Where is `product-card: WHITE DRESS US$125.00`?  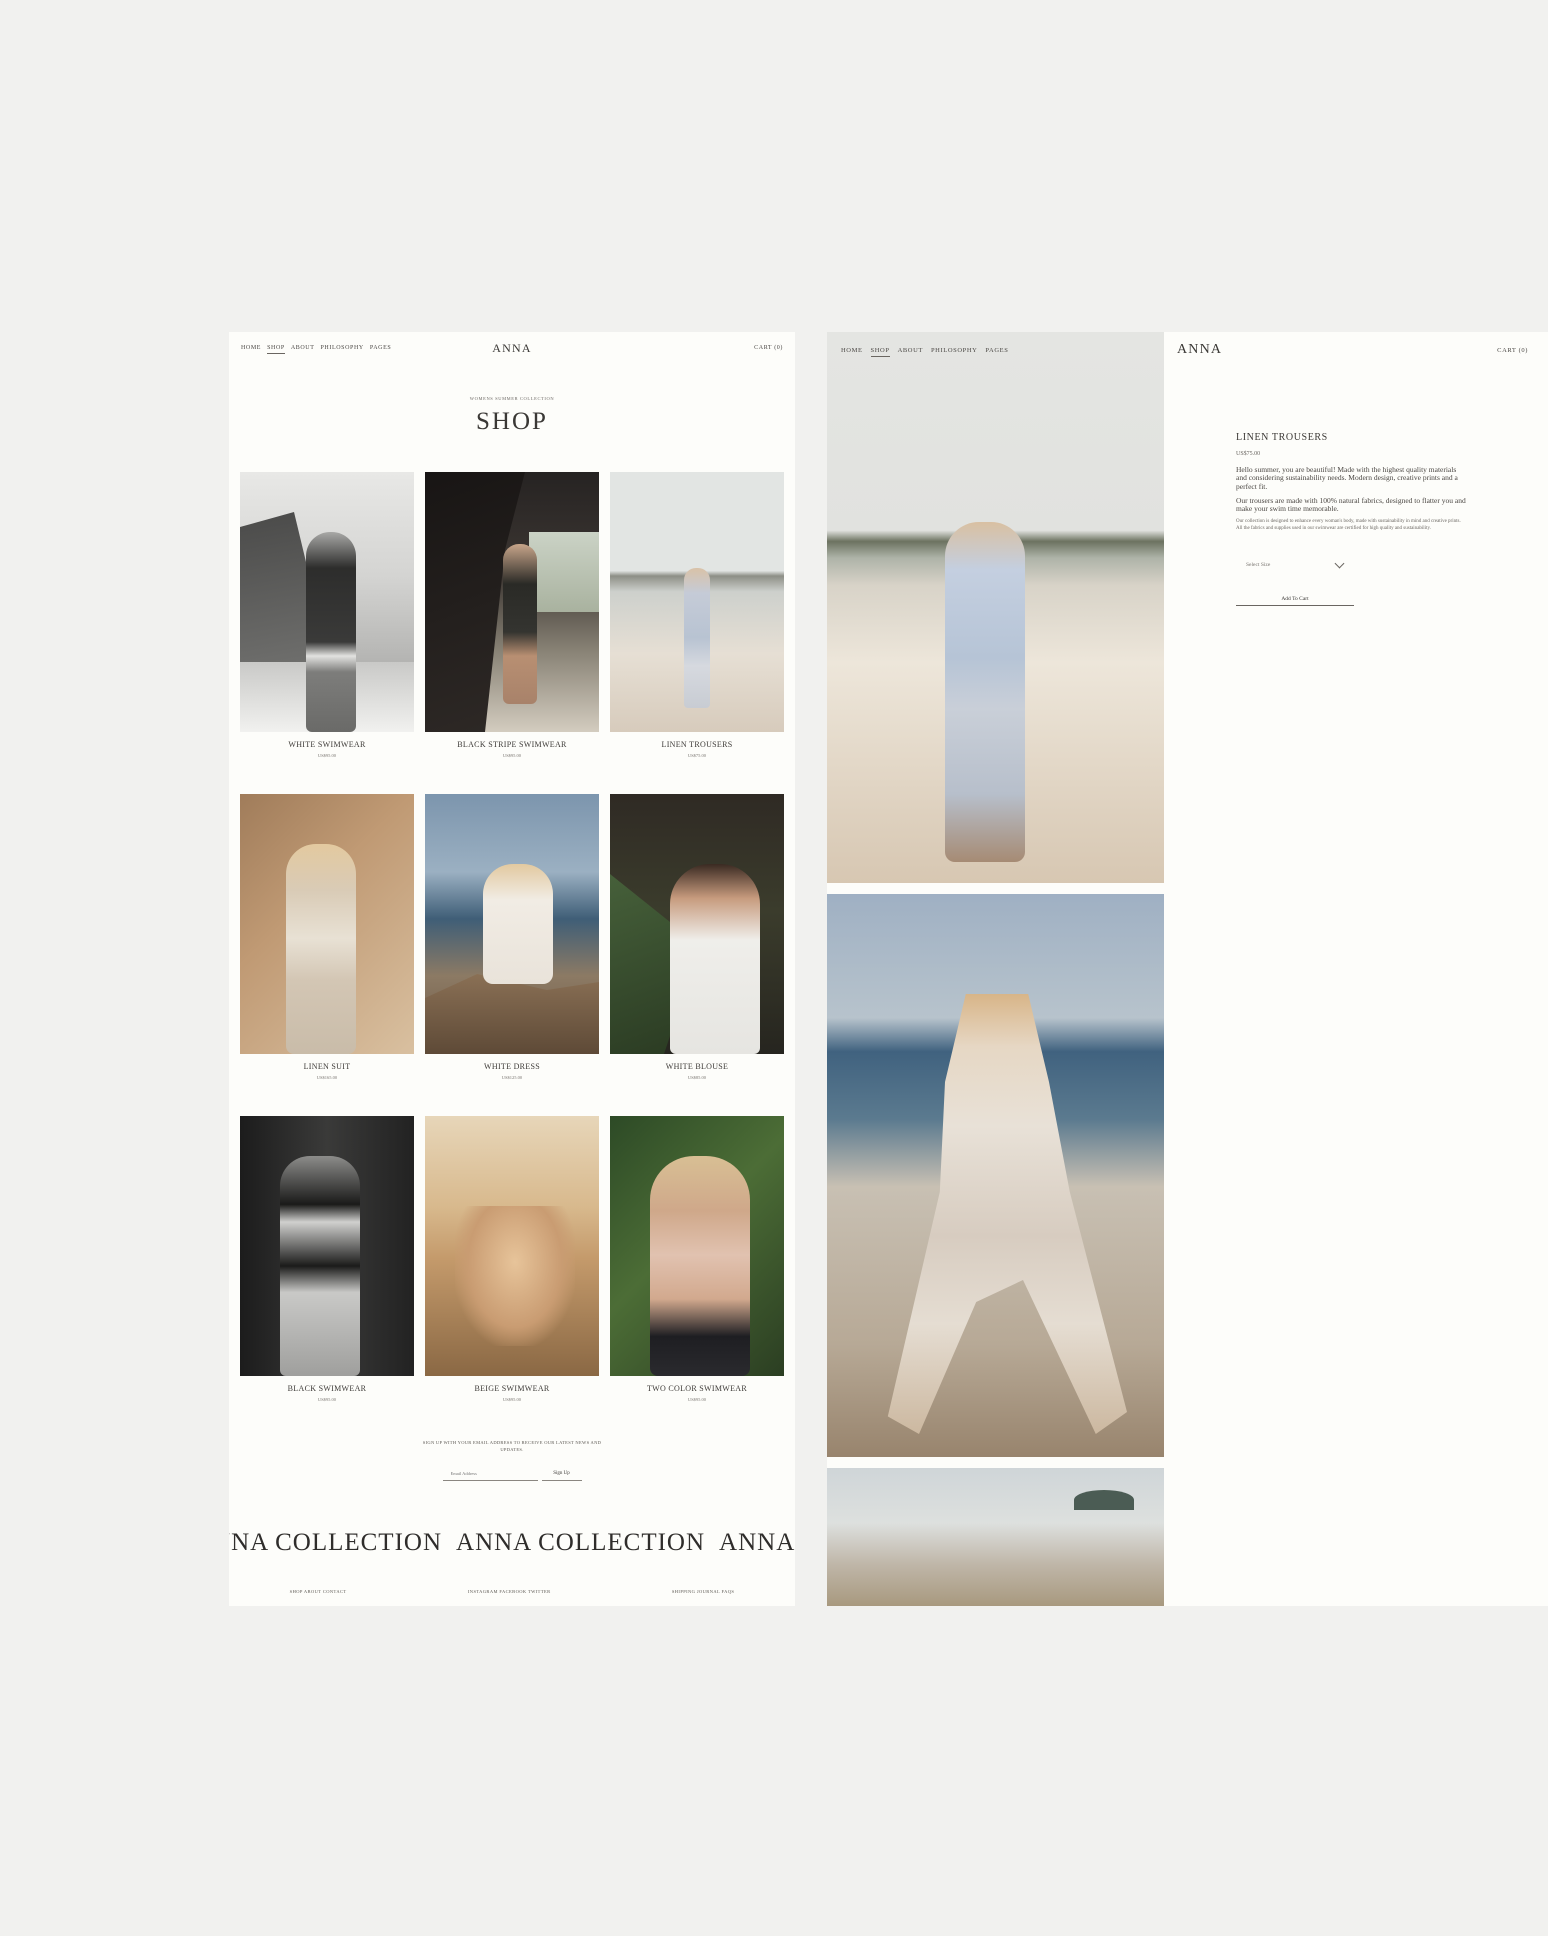
product-card: WHITE DRESS US$125.00 is located at coordinates (512, 937).